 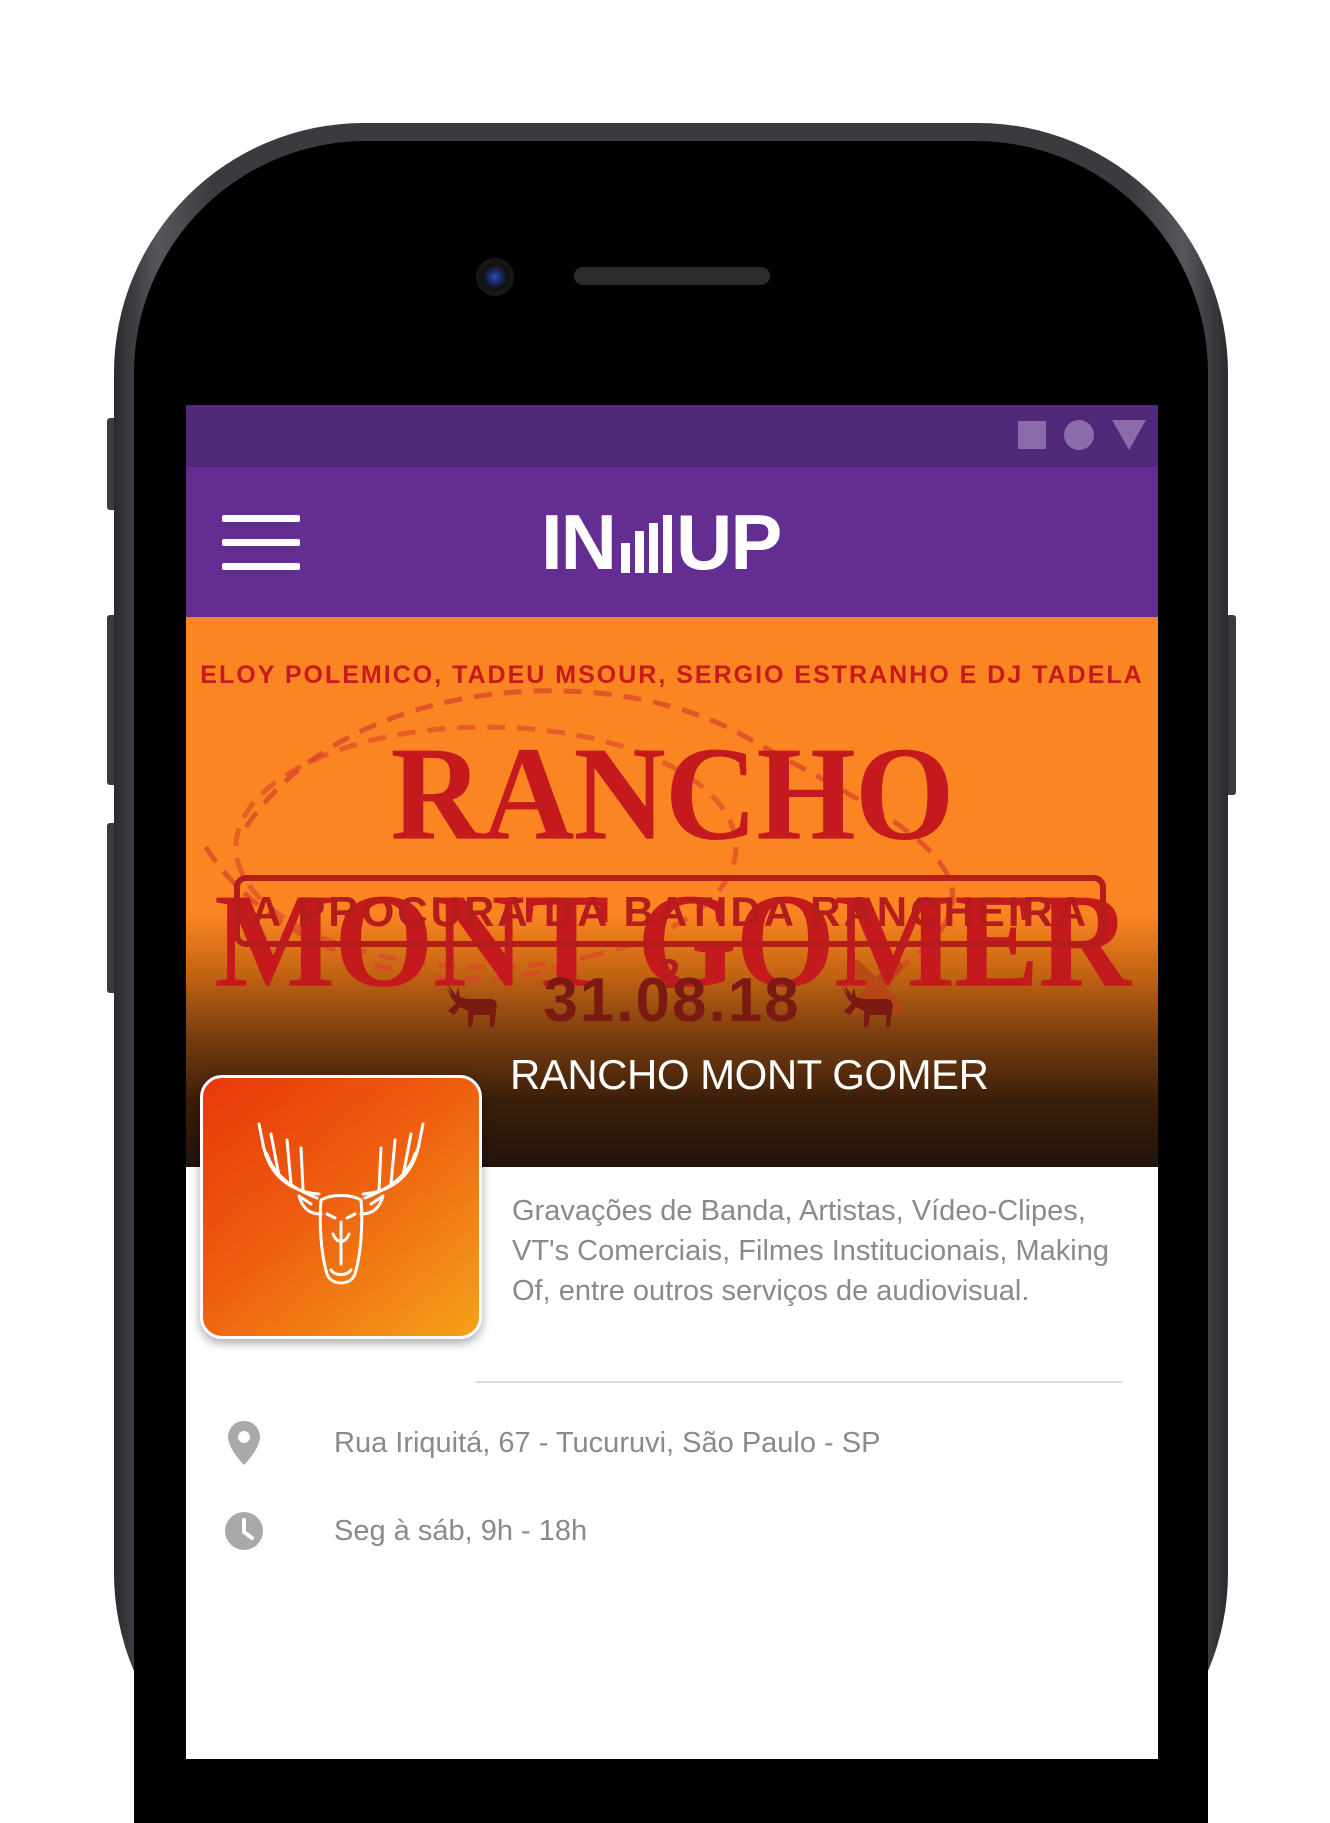 What do you see at coordinates (799, 1382) in the screenshot?
I see `divider` at bounding box center [799, 1382].